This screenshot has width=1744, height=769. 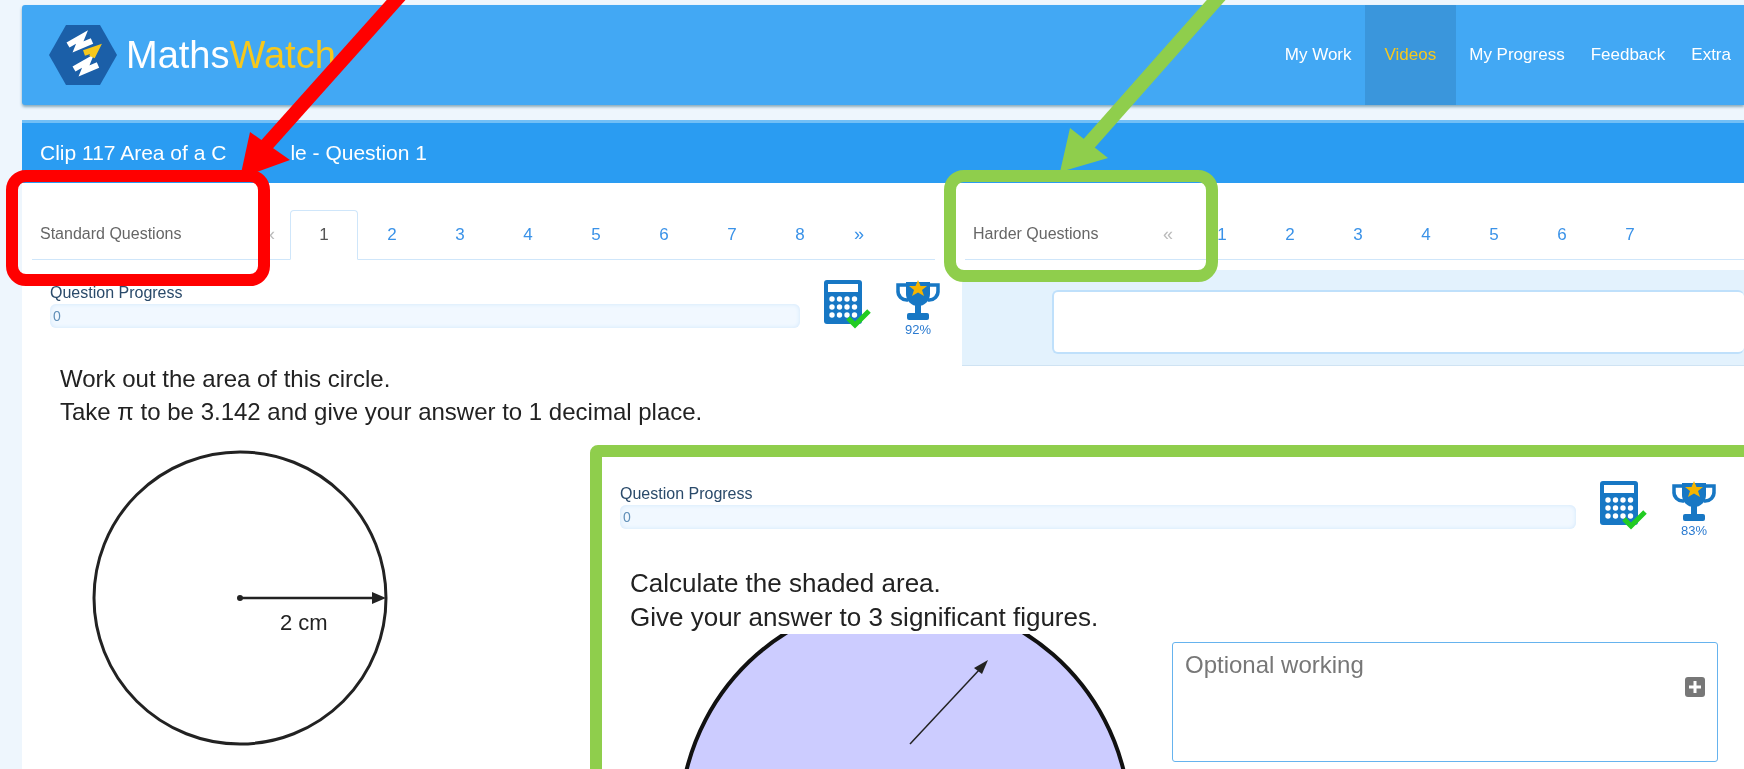 I want to click on logo-icon, so click(x=83, y=55).